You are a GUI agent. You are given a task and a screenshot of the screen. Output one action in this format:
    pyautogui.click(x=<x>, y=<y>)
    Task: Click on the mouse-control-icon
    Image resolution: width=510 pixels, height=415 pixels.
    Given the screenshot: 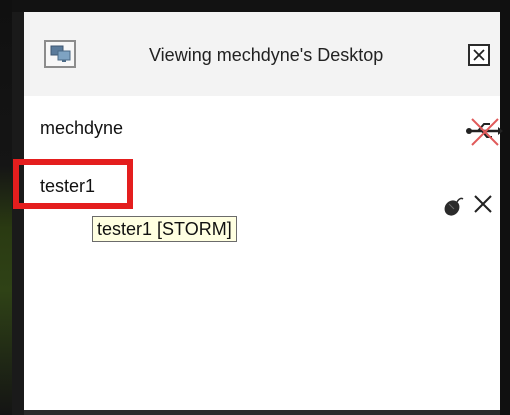 What is the action you would take?
    pyautogui.click(x=454, y=206)
    